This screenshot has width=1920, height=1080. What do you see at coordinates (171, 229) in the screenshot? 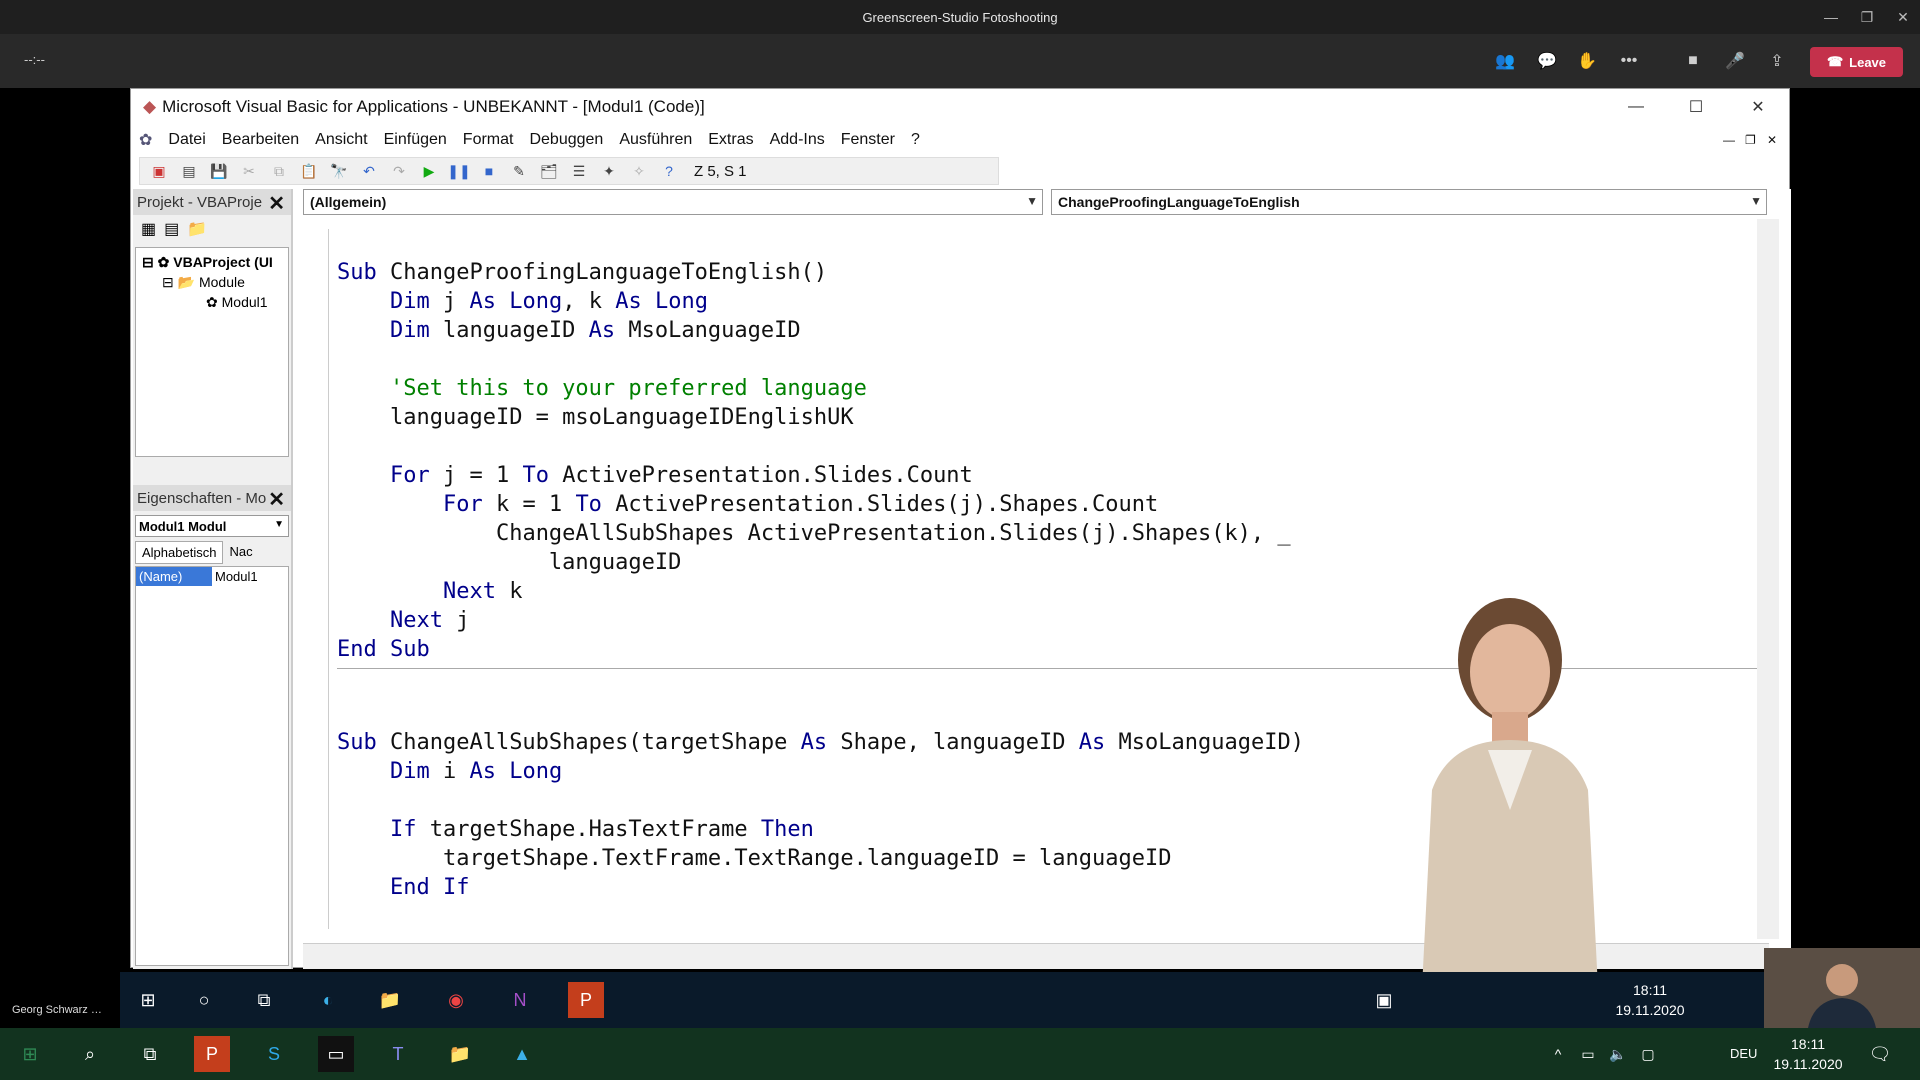
I see `view-object-icon: ▤` at bounding box center [171, 229].